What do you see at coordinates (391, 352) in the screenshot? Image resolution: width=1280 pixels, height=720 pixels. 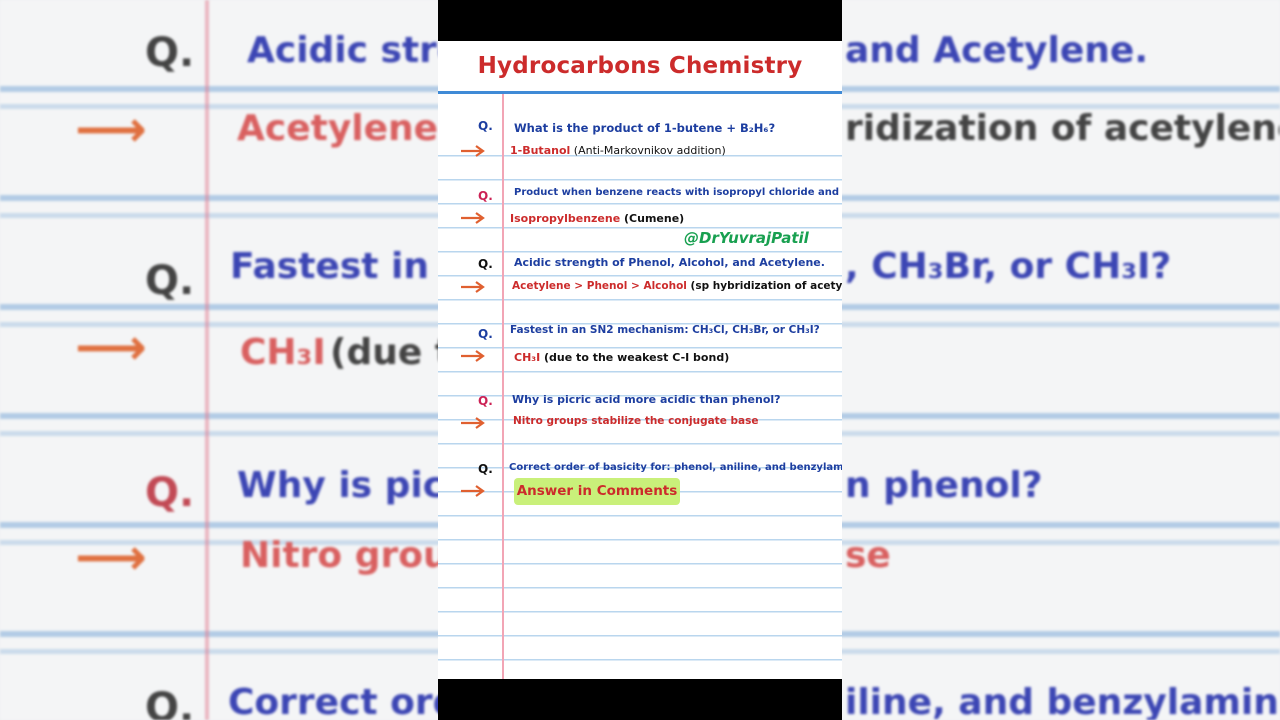 I see `bg-answer-text: (due t` at bounding box center [391, 352].